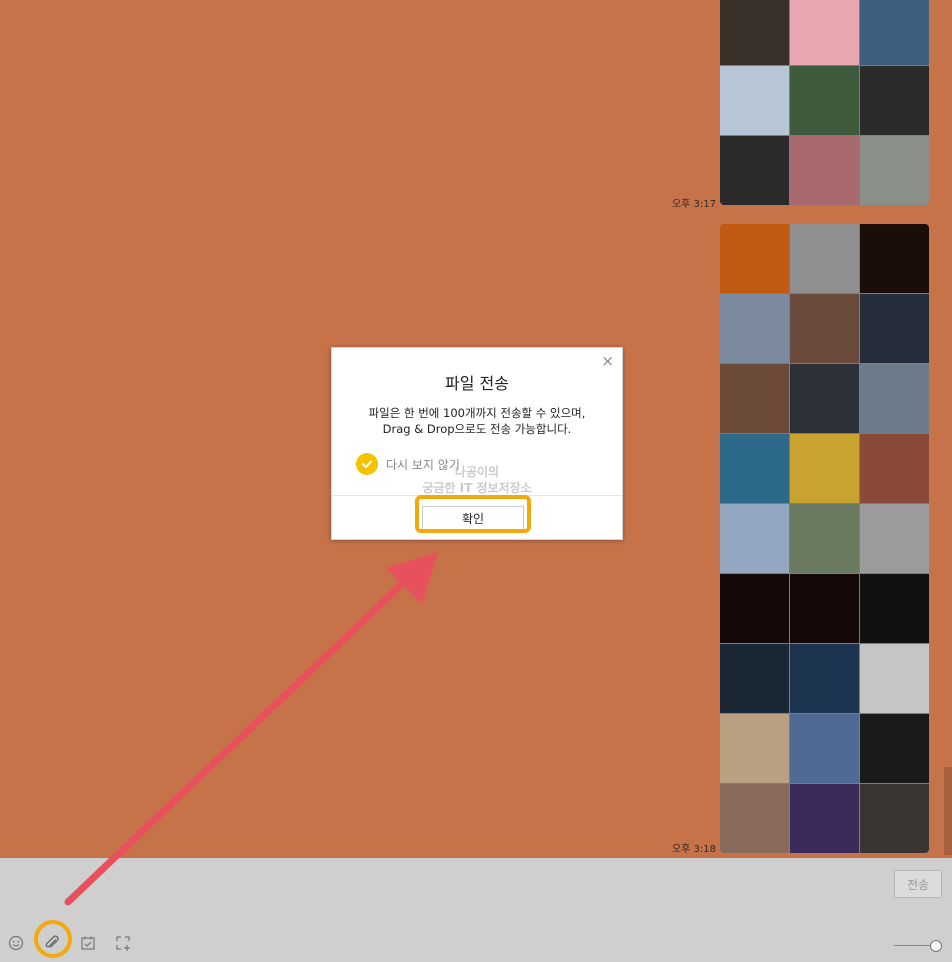 The width and height of the screenshot is (952, 962). What do you see at coordinates (693, 849) in the screenshot?
I see `message-time-2: 오후 3:18` at bounding box center [693, 849].